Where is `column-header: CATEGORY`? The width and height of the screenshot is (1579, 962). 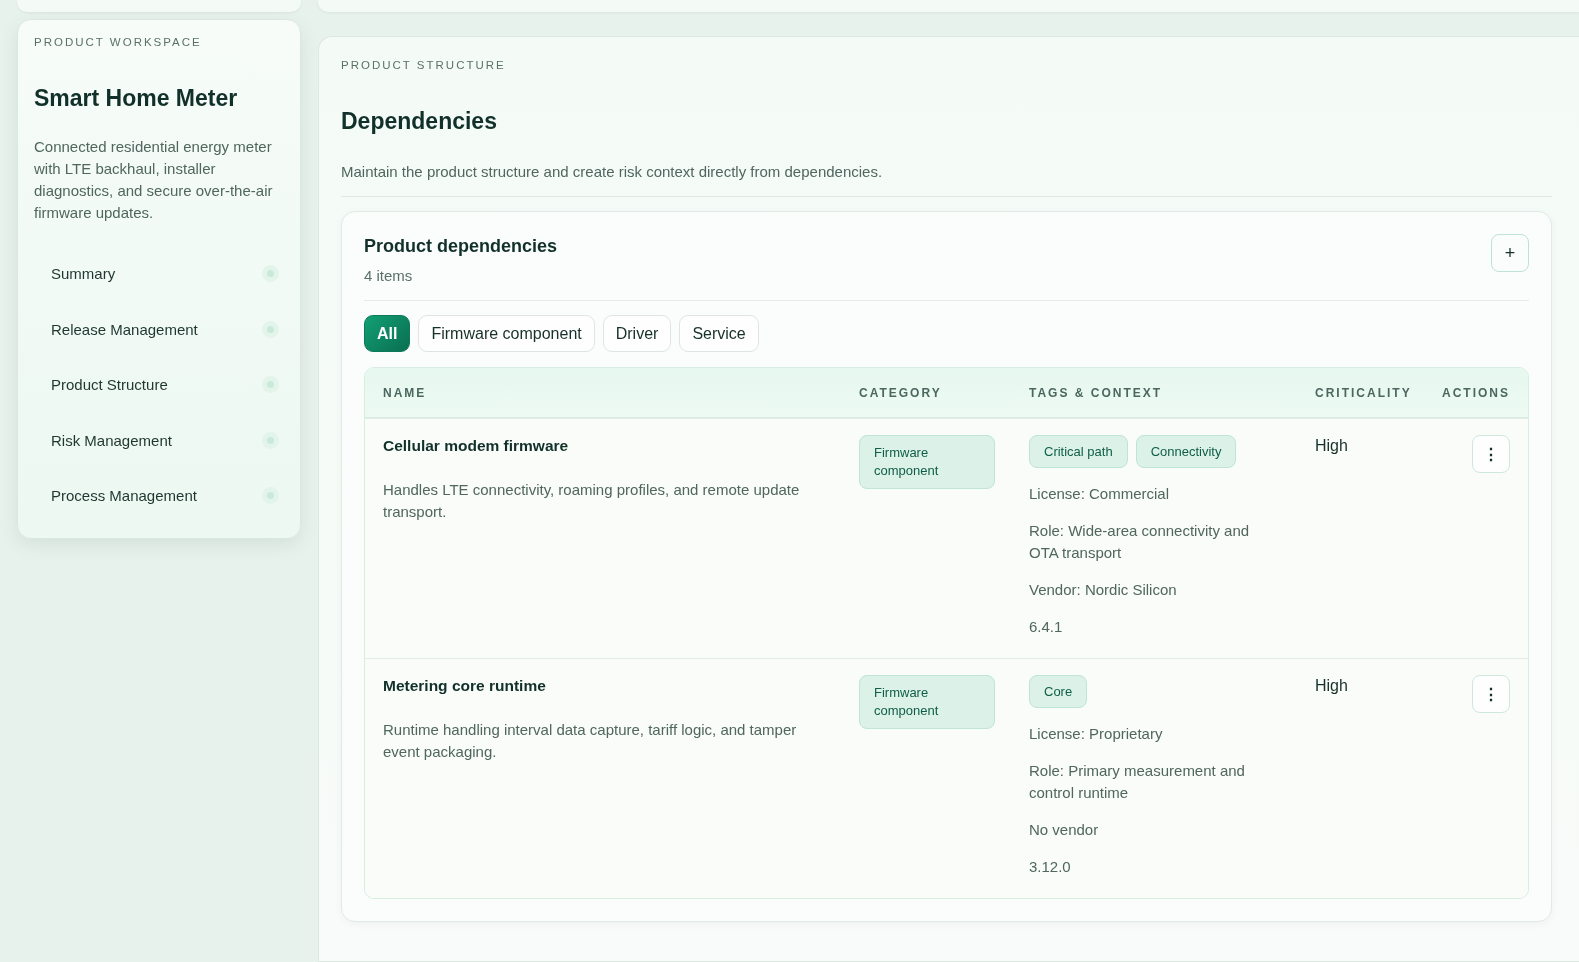 column-header: CATEGORY is located at coordinates (900, 392).